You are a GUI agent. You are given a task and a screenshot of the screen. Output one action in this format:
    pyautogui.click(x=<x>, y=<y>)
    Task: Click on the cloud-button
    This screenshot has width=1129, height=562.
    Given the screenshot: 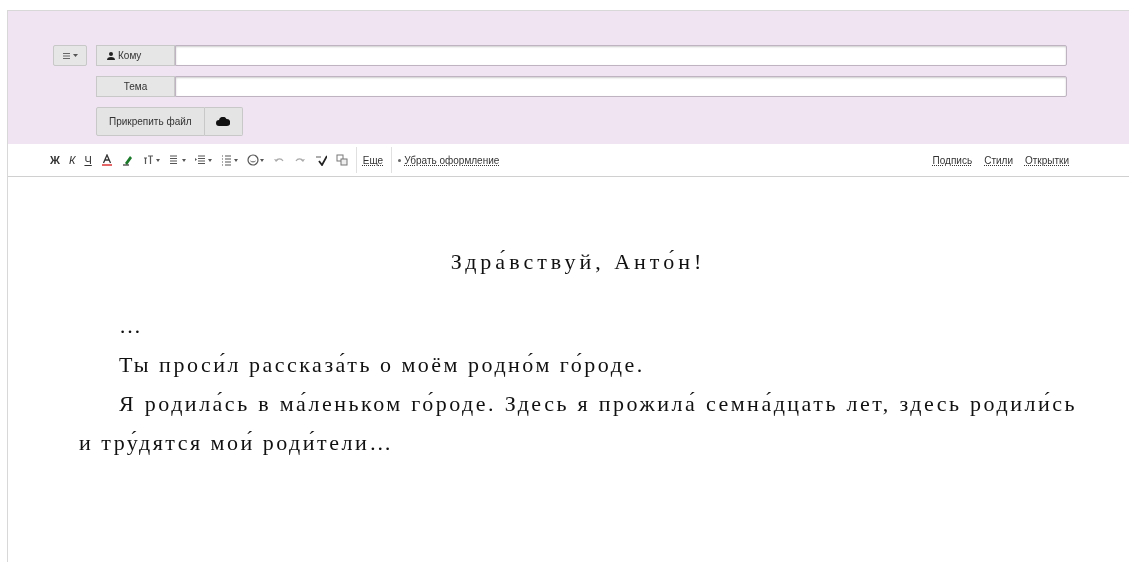 What is the action you would take?
    pyautogui.click(x=223, y=121)
    